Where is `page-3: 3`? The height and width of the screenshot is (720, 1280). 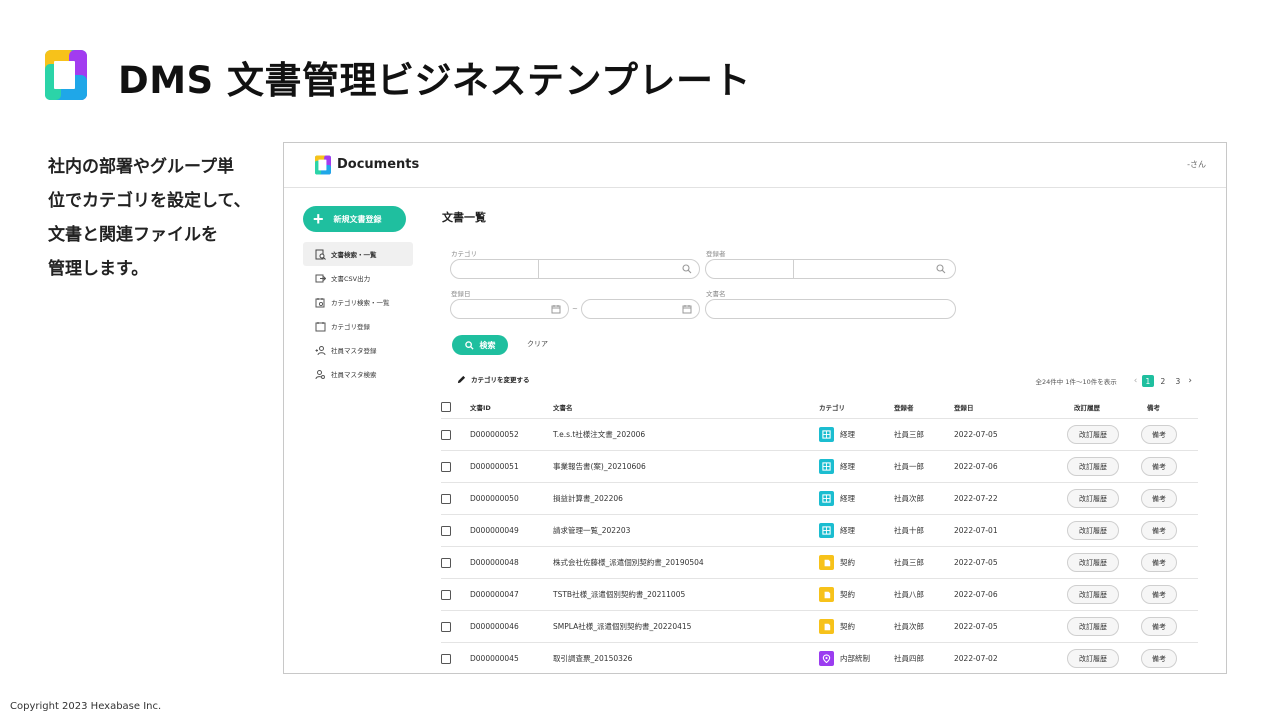 page-3: 3 is located at coordinates (1178, 381).